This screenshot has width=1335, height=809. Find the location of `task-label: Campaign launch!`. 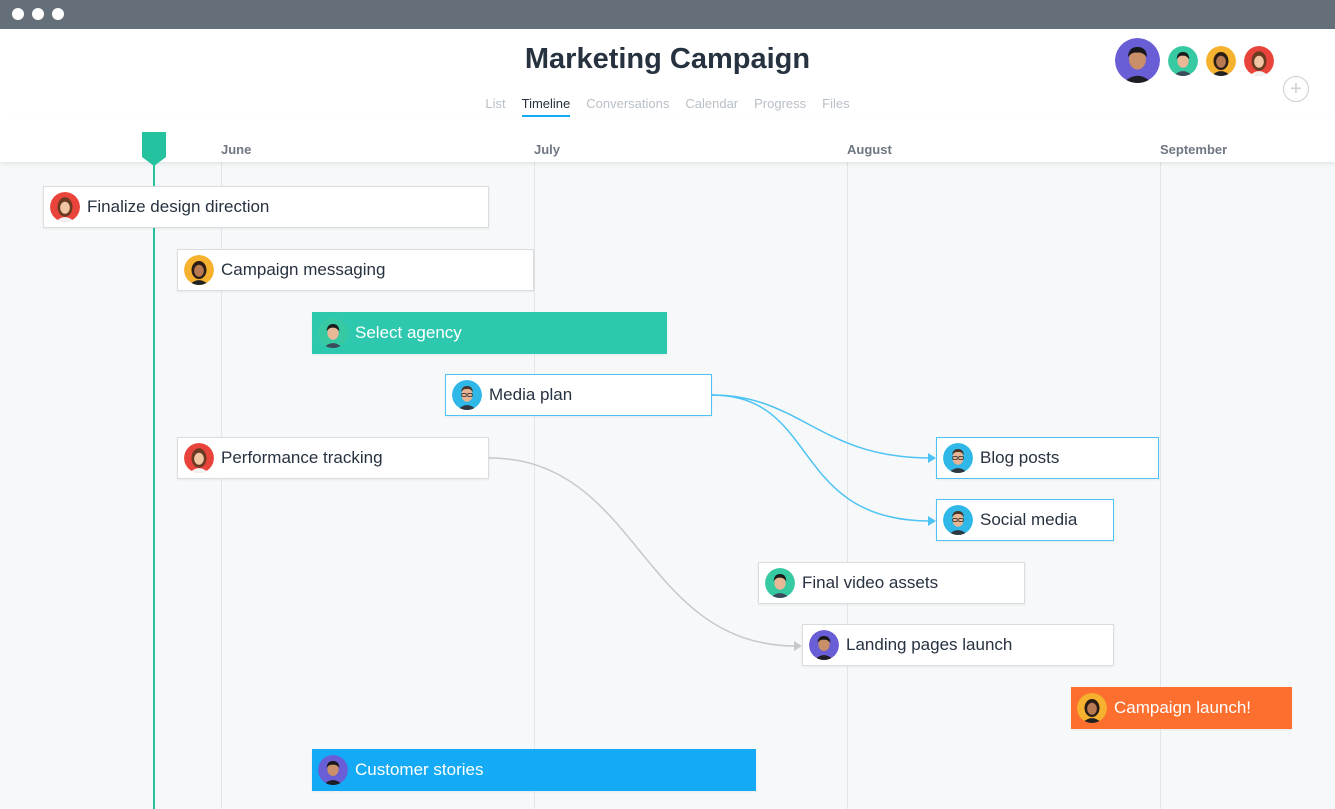

task-label: Campaign launch! is located at coordinates (1183, 707).